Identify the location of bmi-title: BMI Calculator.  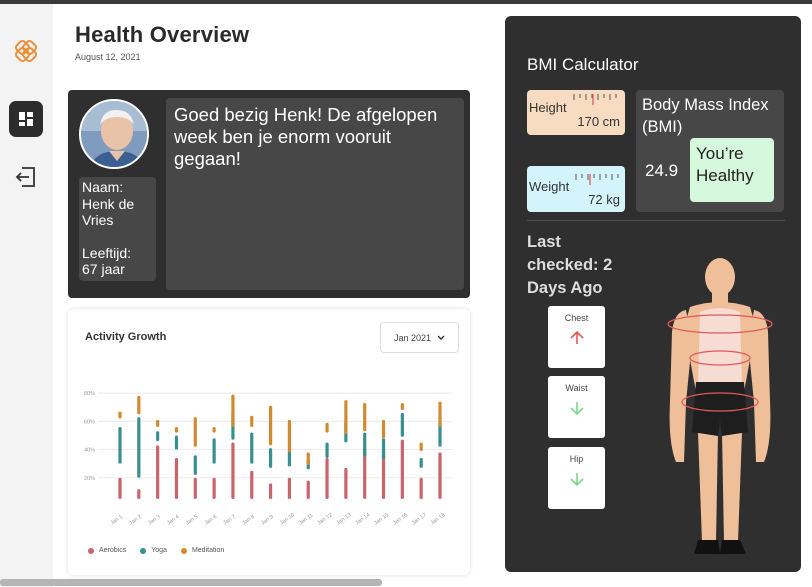
(583, 64).